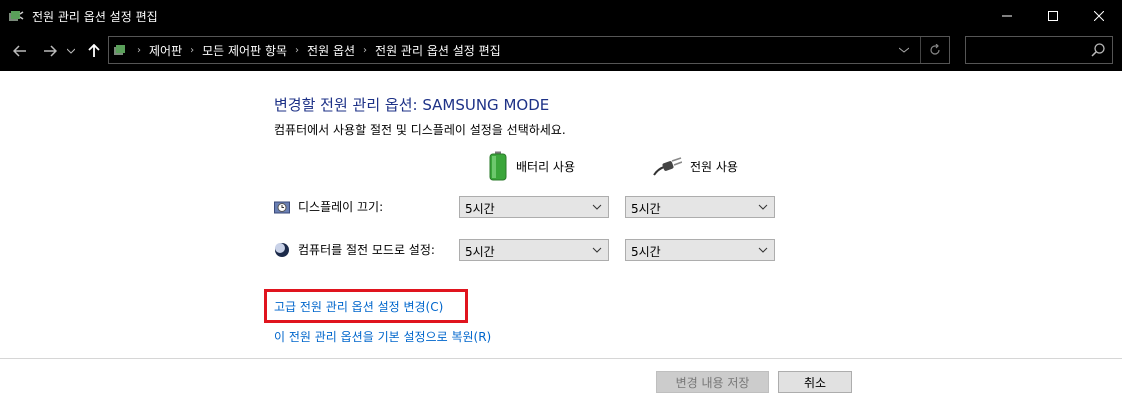 This screenshot has height=417, width=1122. I want to click on title-bar: 전원 관리 옵션 설정 편집, so click(561, 15).